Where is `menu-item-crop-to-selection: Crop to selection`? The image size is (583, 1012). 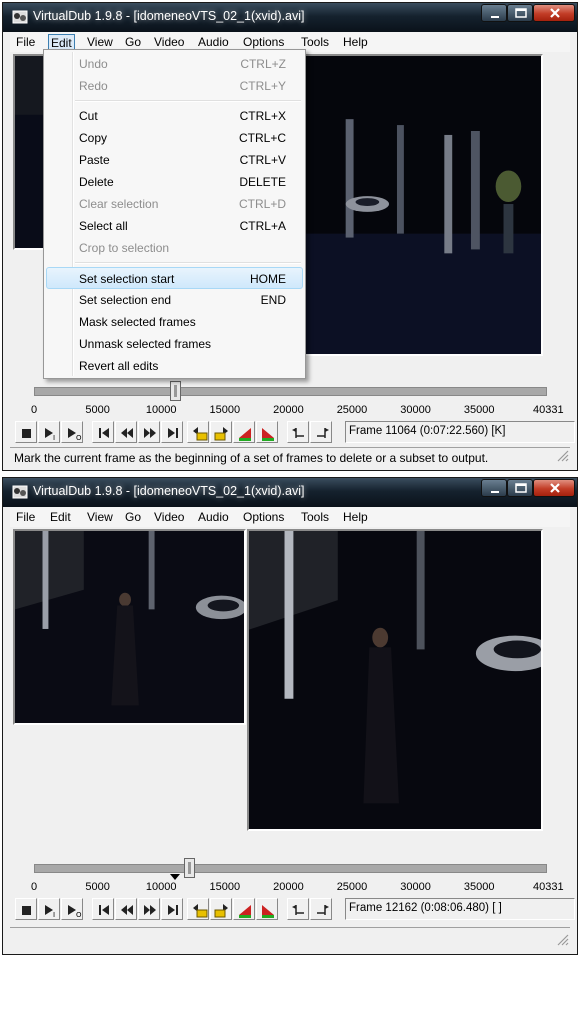
menu-item-crop-to-selection: Crop to selection is located at coordinates (174, 248).